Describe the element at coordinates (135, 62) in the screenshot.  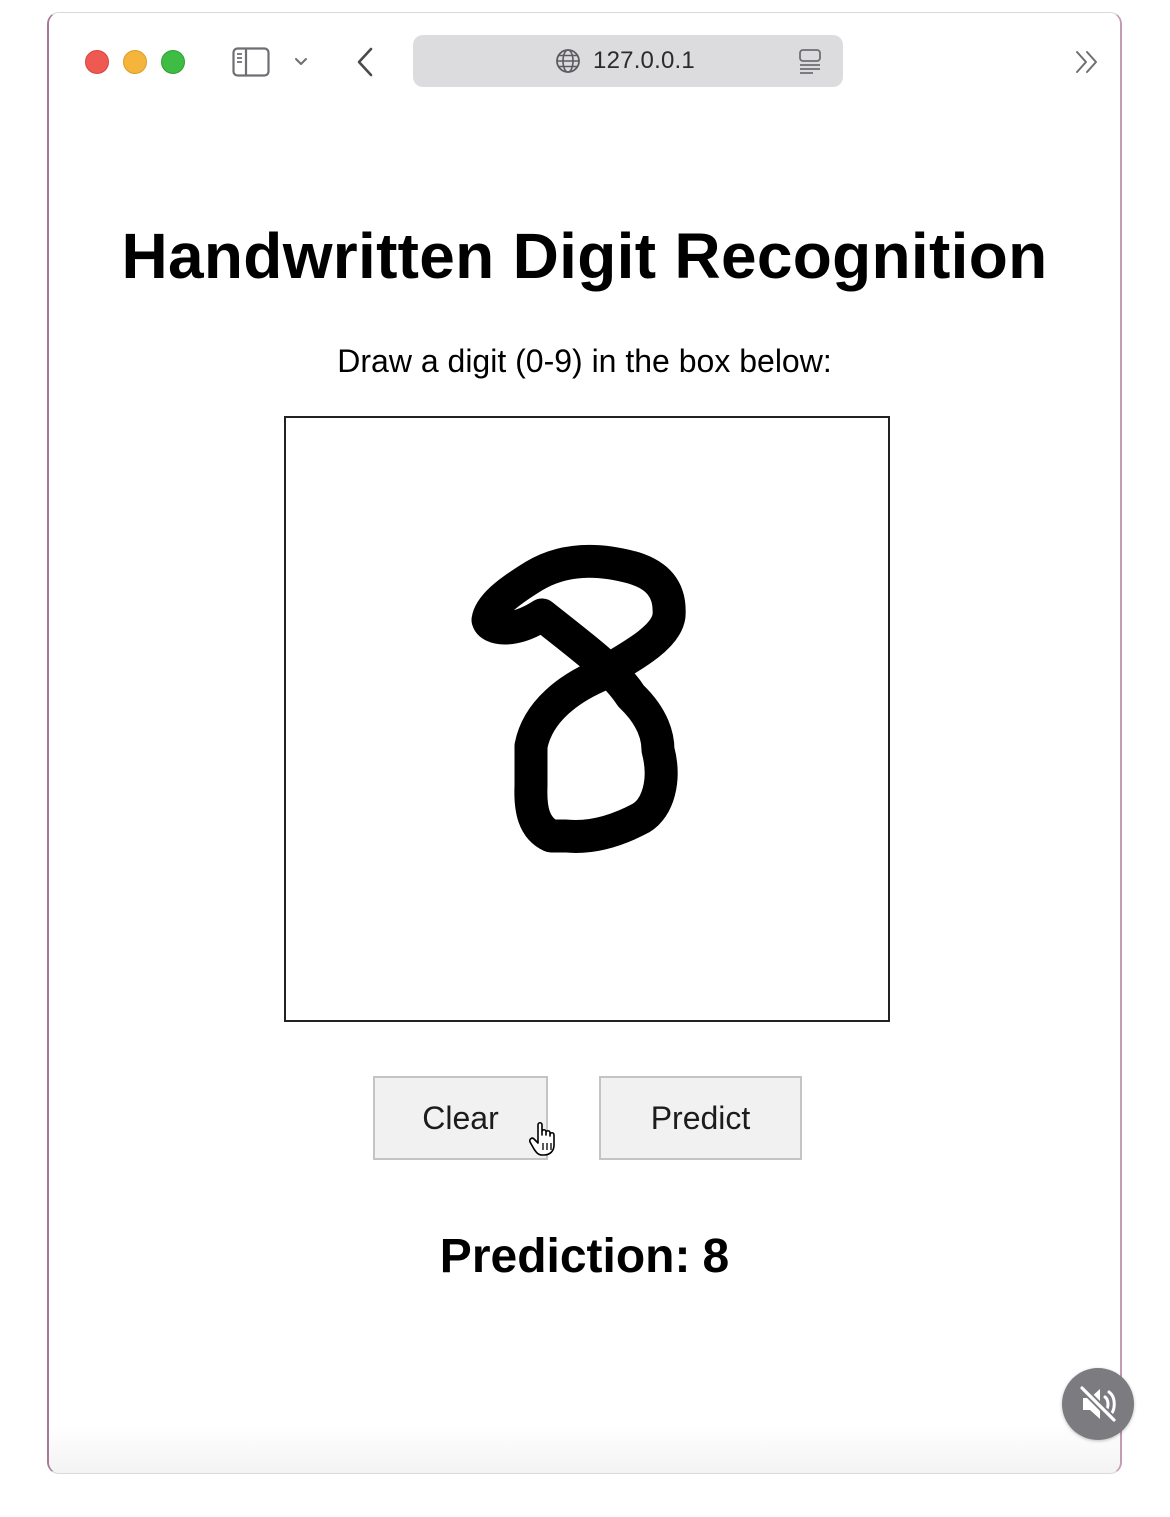
I see `minimize-window-button` at that location.